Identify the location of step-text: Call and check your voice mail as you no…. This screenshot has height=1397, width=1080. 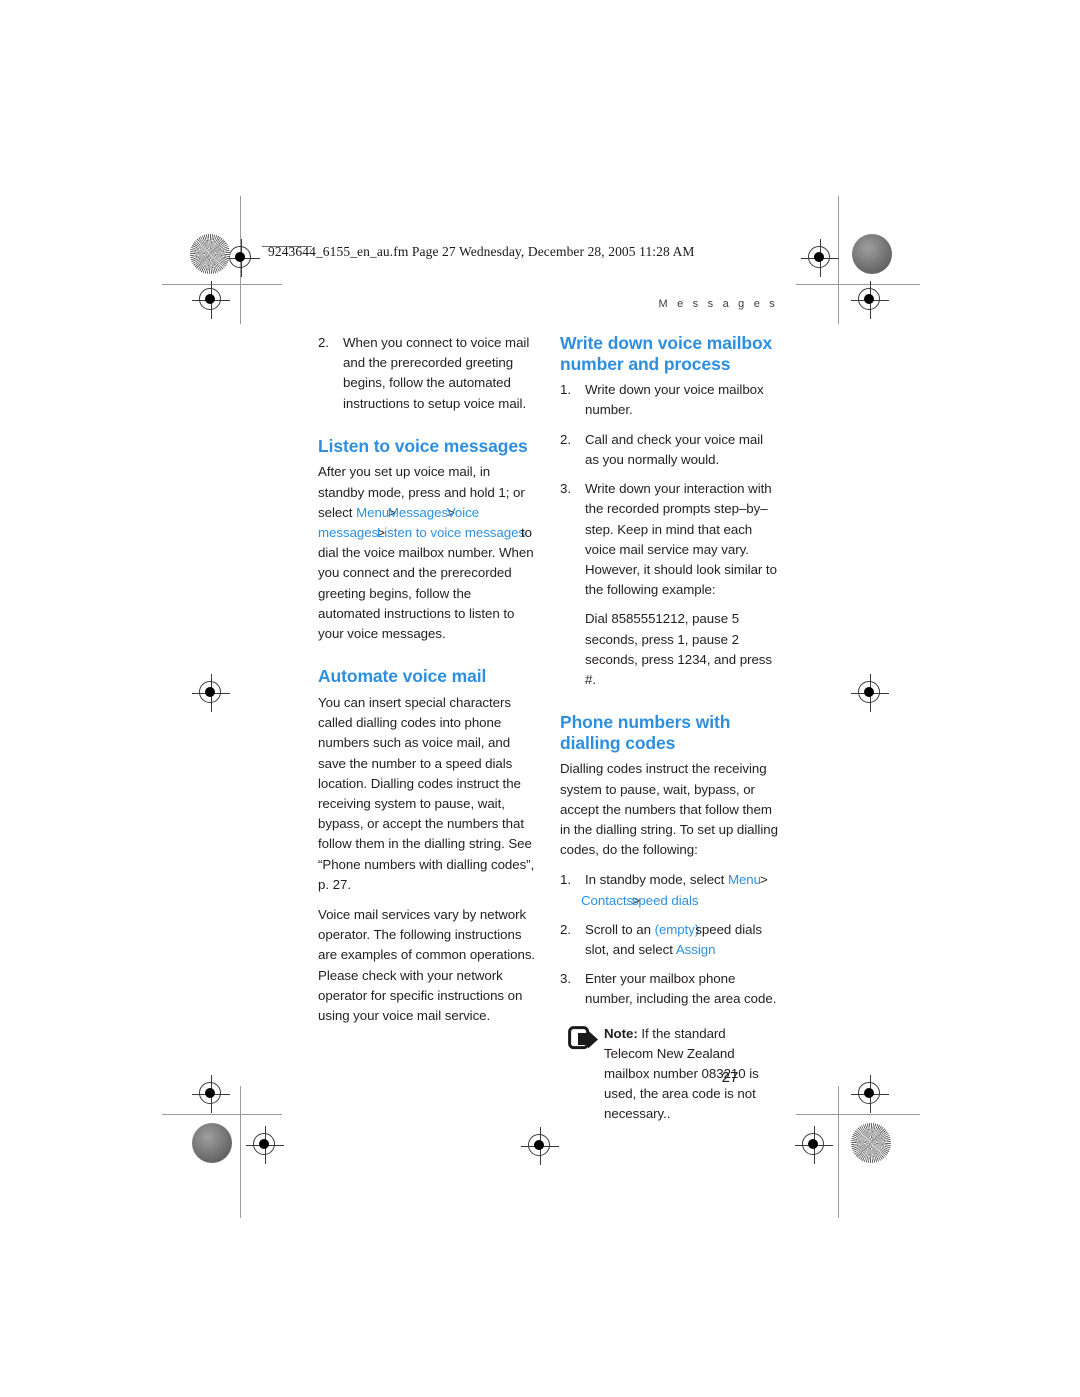
(674, 449).